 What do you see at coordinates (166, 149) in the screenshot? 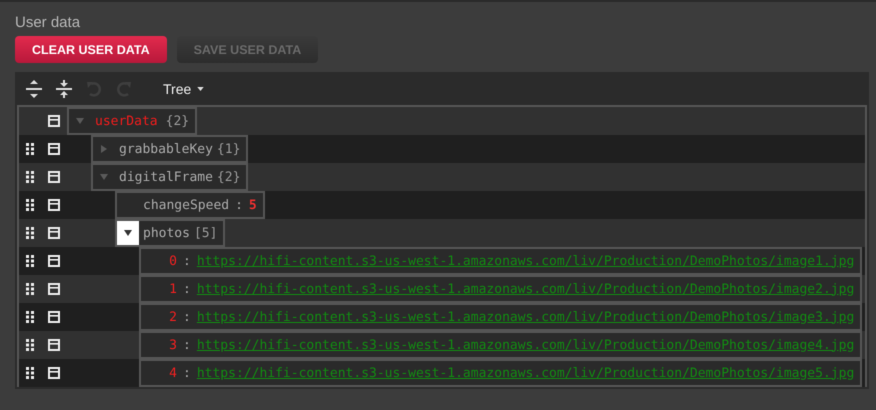
I see `key-label: grabbableKey` at bounding box center [166, 149].